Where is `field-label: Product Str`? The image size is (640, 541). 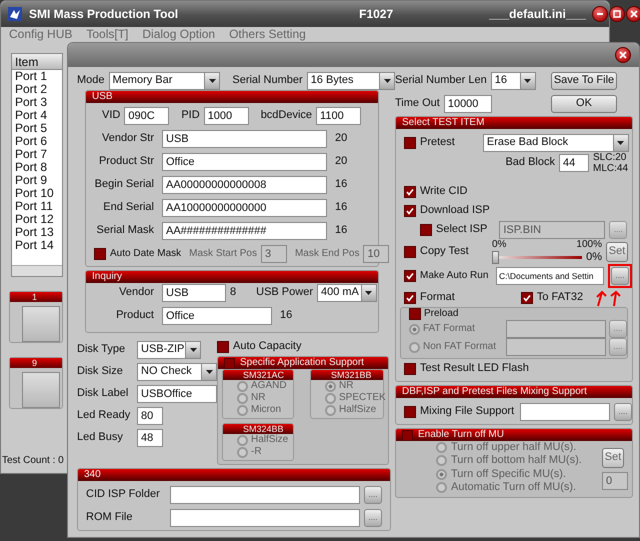
field-label: Product Str is located at coordinates (126, 161).